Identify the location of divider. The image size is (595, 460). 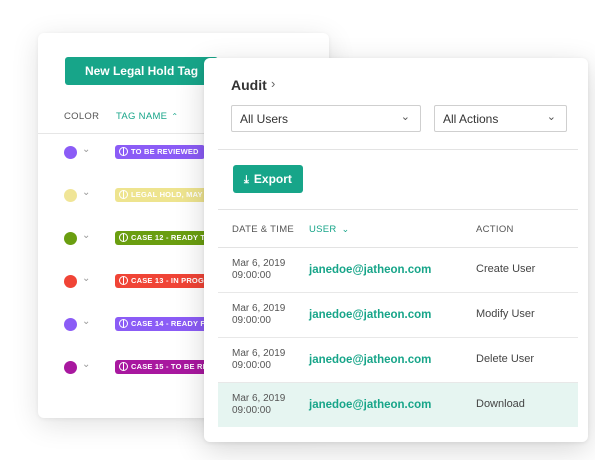
(398, 149).